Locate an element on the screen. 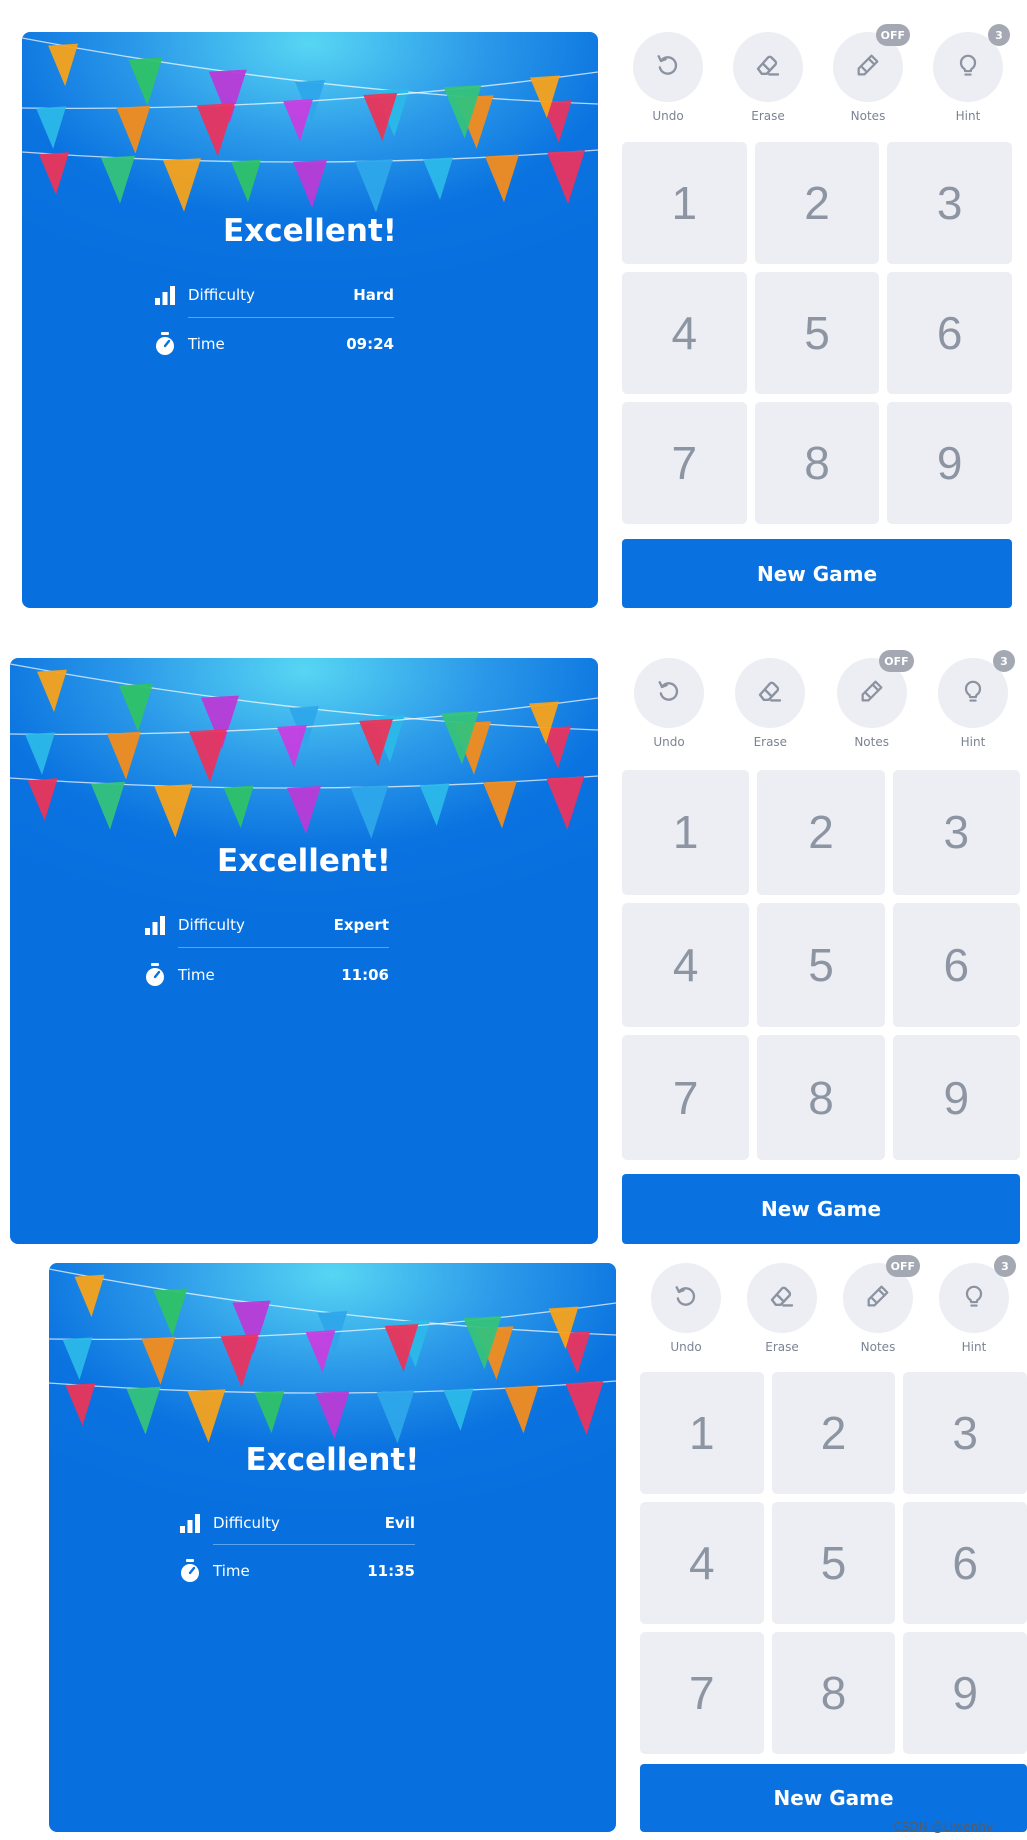 The image size is (1027, 1840). difficulty-value: Expert is located at coordinates (361, 925).